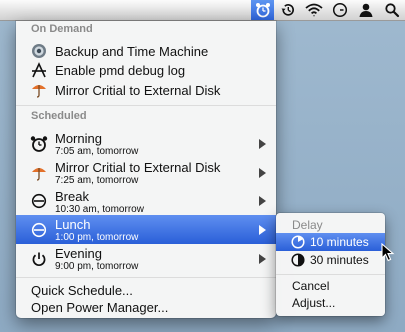  I want to click on delay-30-minutes-item: 30 minutes, so click(330, 260).